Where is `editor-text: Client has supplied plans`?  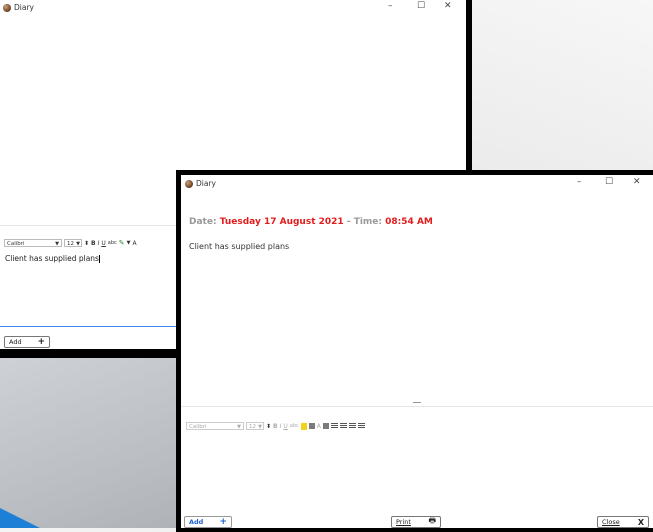
editor-text: Client has supplied plans is located at coordinates (52, 258).